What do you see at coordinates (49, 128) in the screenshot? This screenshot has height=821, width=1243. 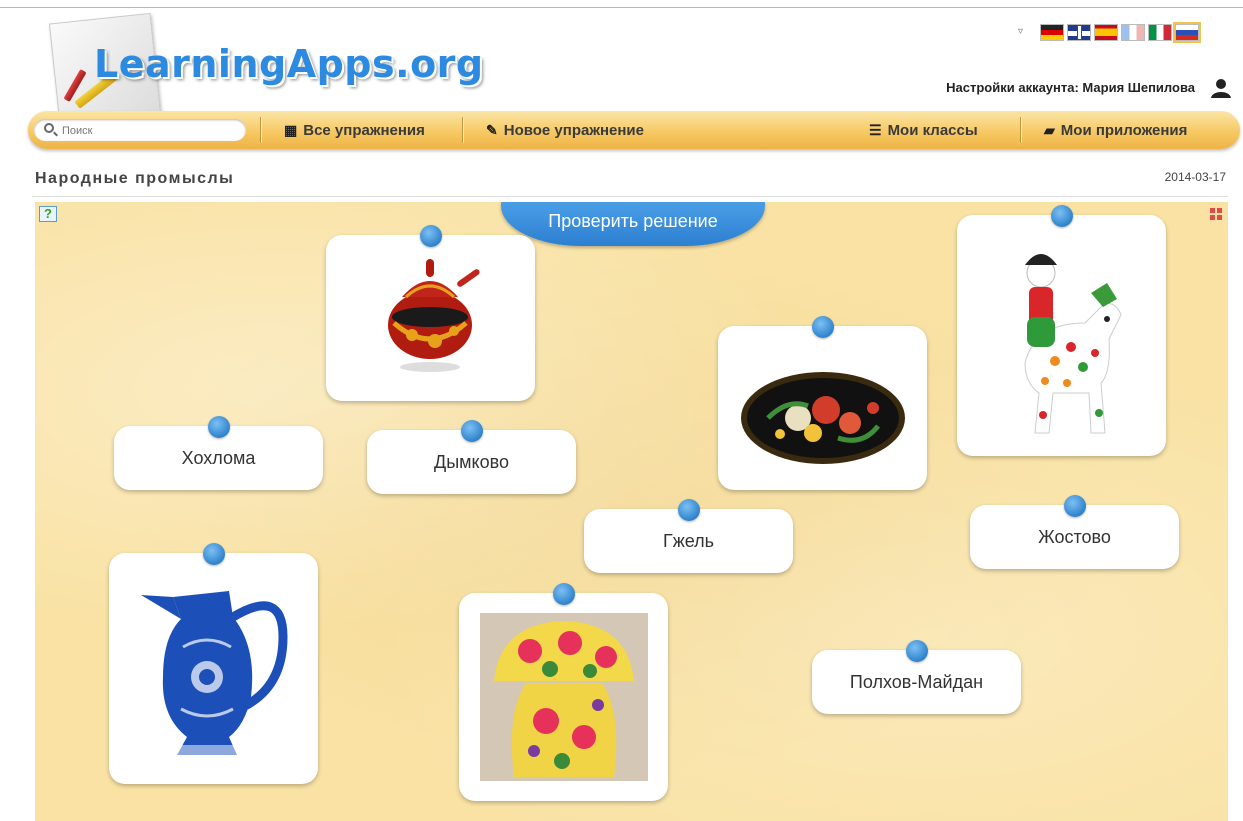 I see `search-icon` at bounding box center [49, 128].